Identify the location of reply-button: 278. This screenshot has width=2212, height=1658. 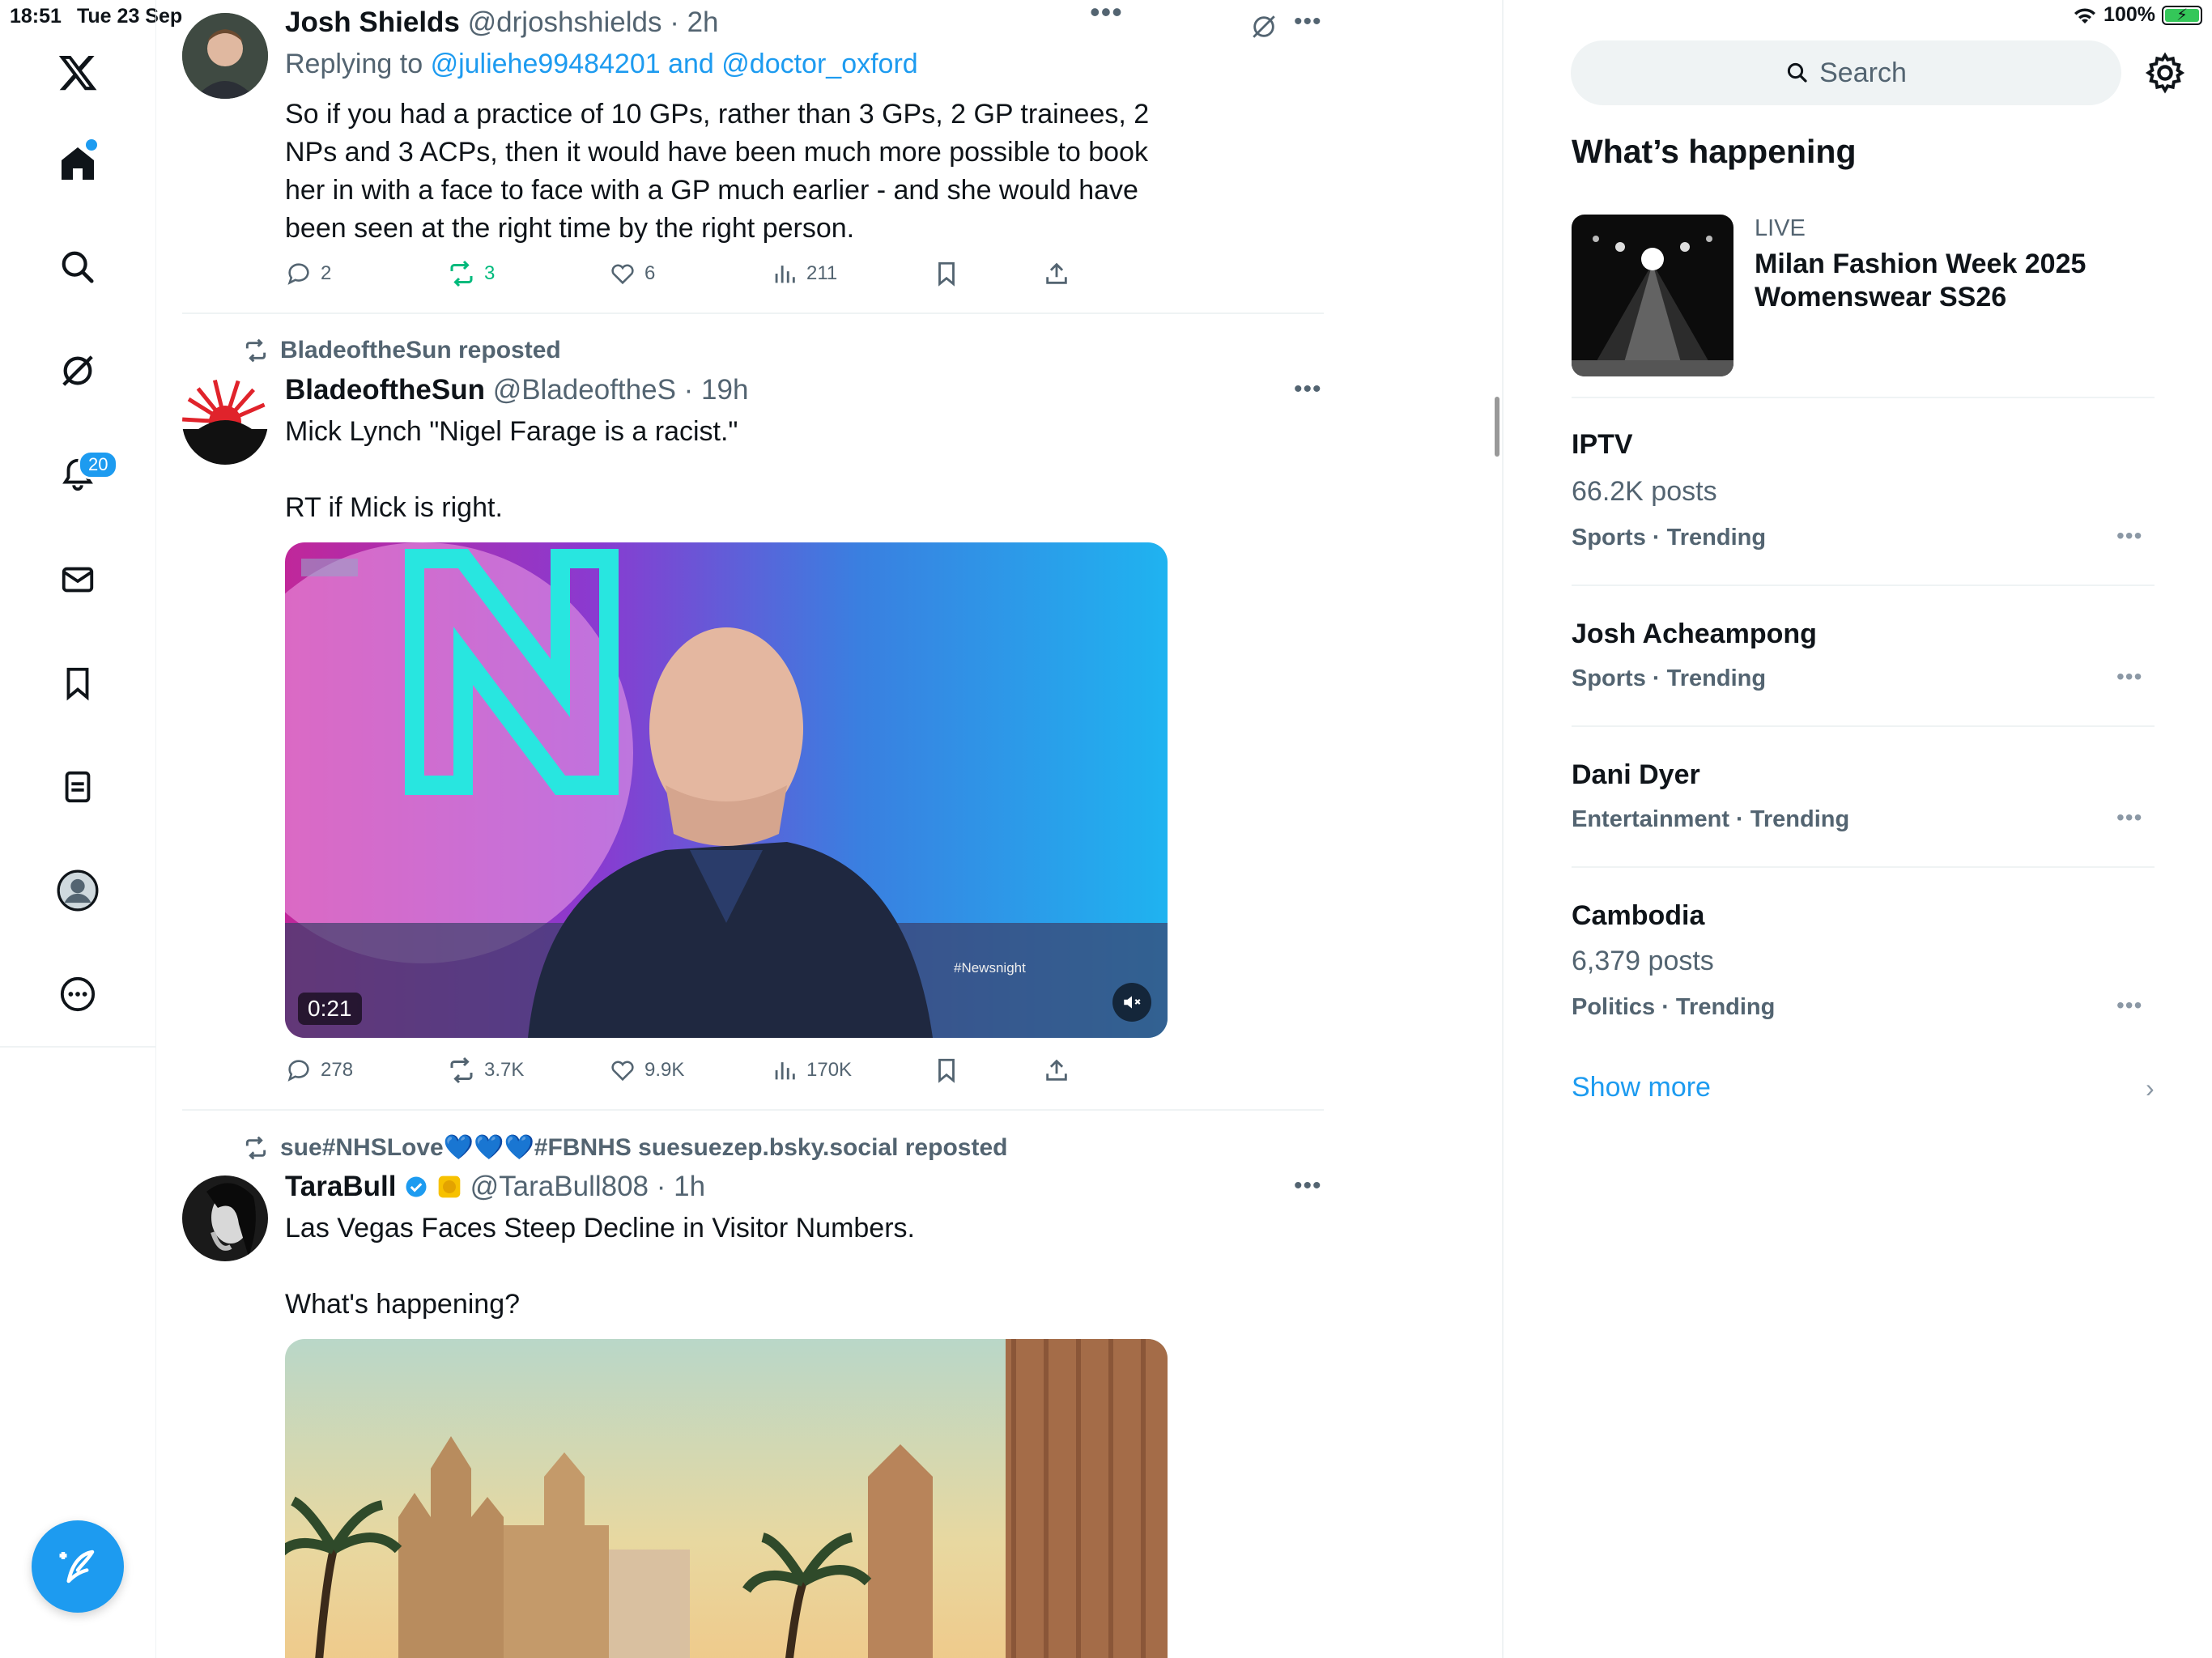
(366, 1070).